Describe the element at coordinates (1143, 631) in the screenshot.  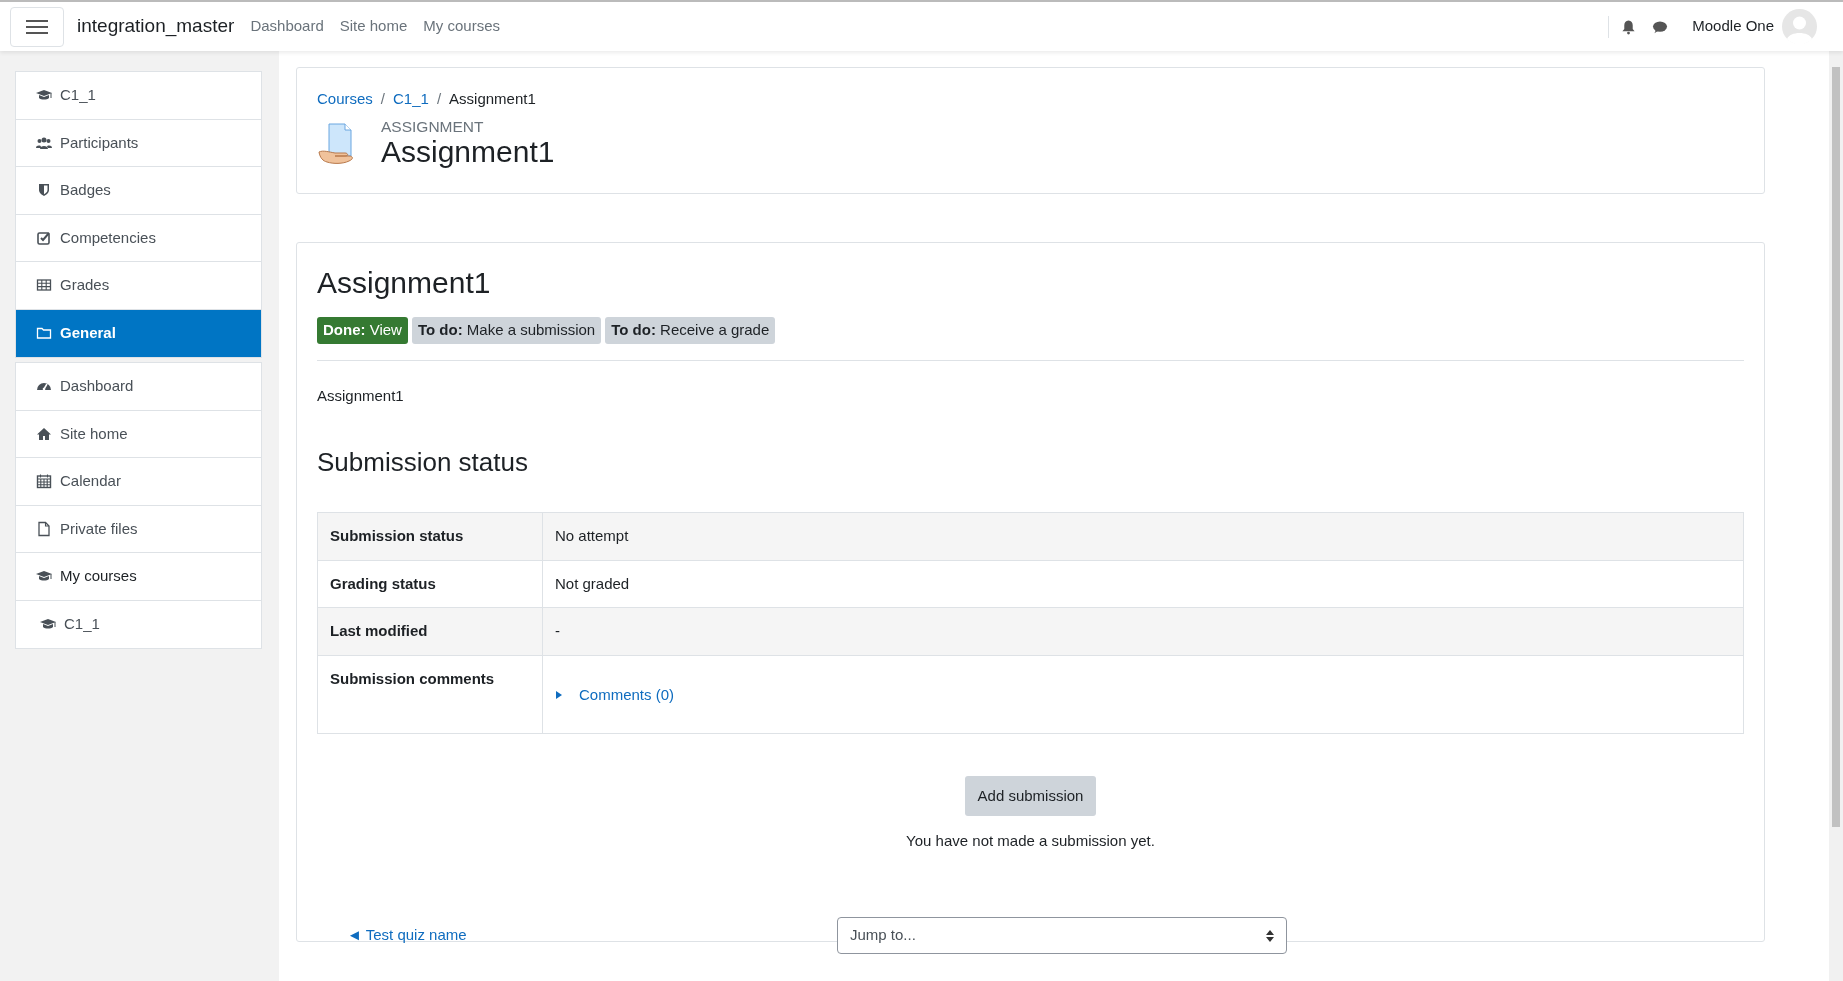
I see `table-cell: -` at that location.